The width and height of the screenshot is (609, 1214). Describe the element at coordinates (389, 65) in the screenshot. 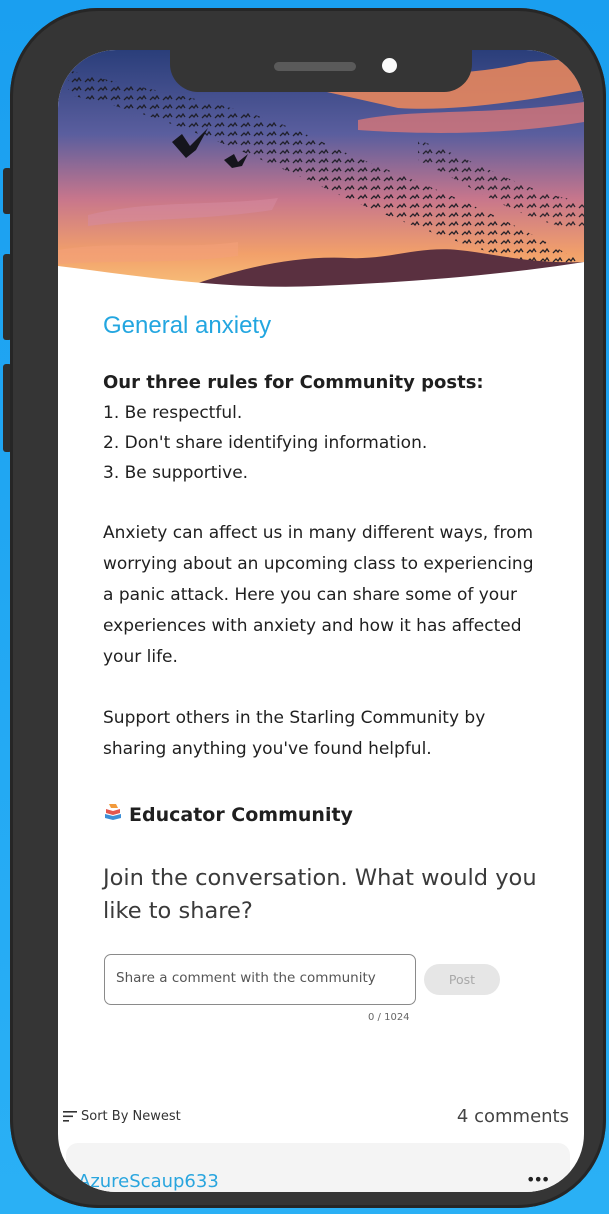

I see `camera-dot` at that location.